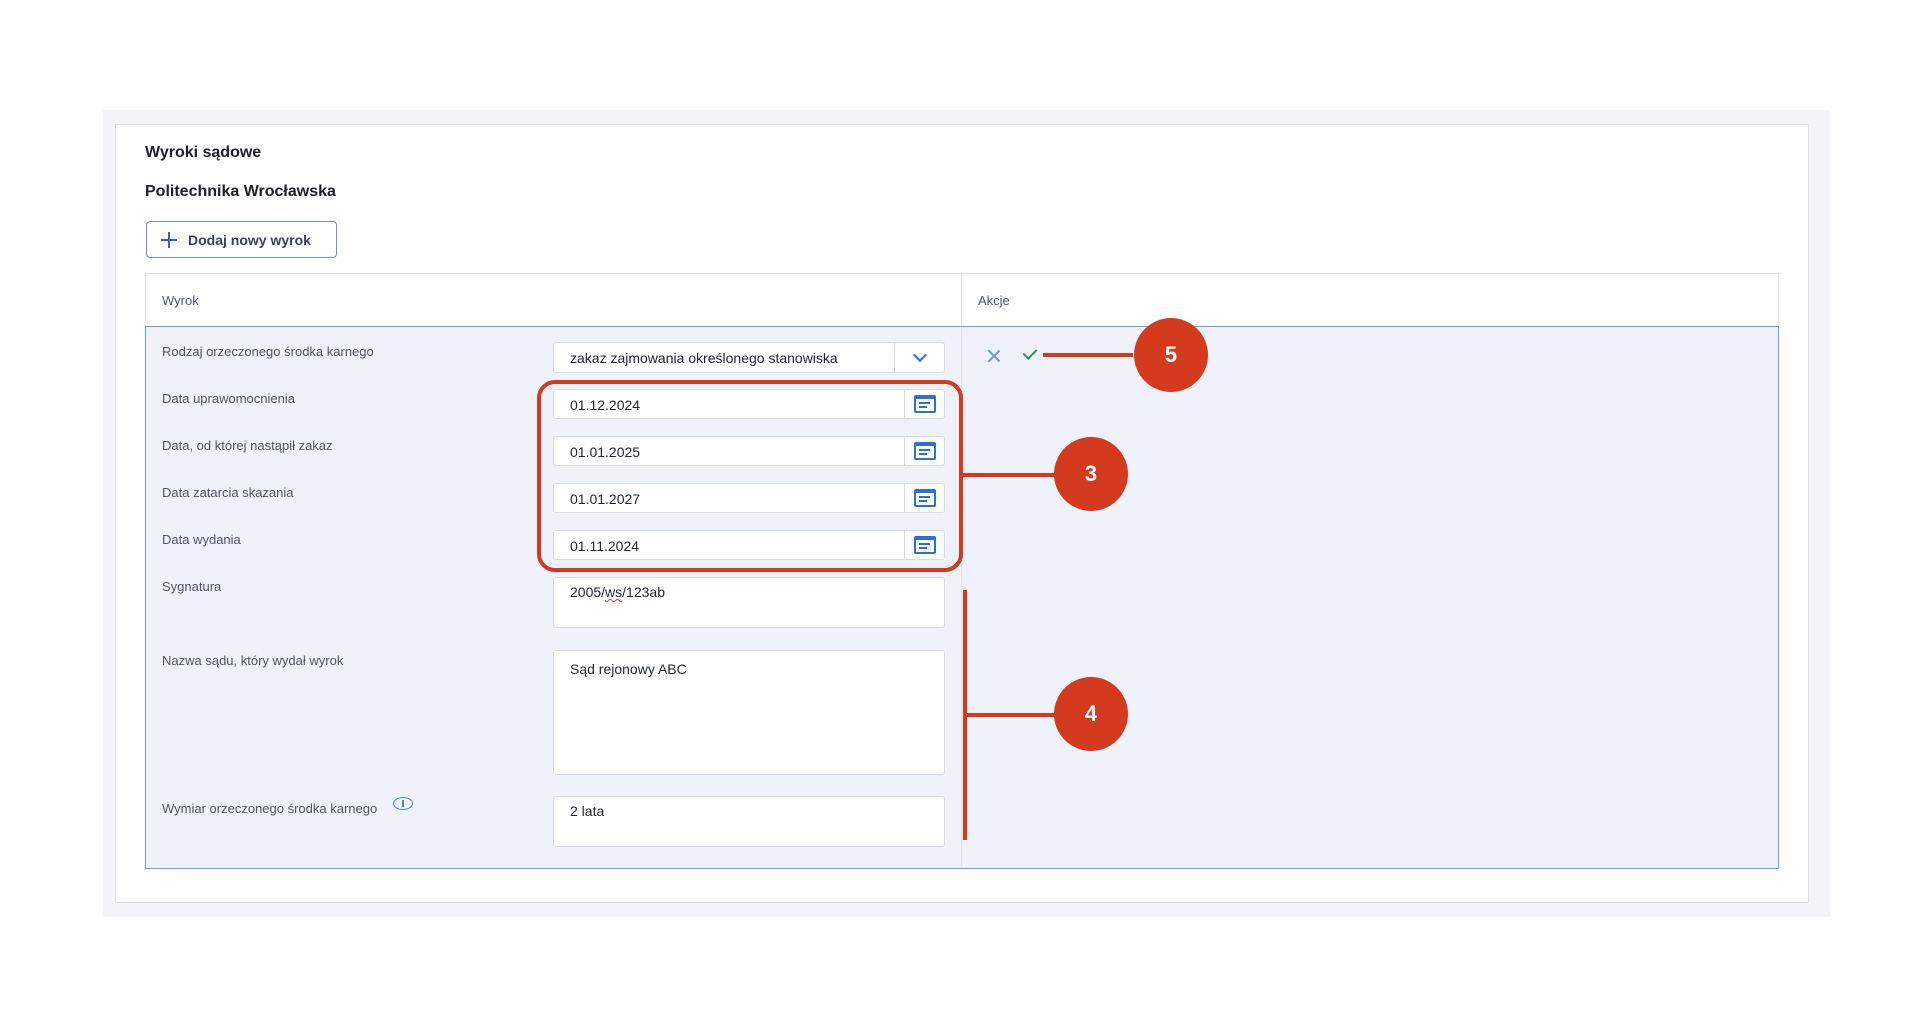 This screenshot has height=1025, width=1917. Describe the element at coordinates (749, 821) in the screenshot. I see `wymiar-input: 2 lata` at that location.